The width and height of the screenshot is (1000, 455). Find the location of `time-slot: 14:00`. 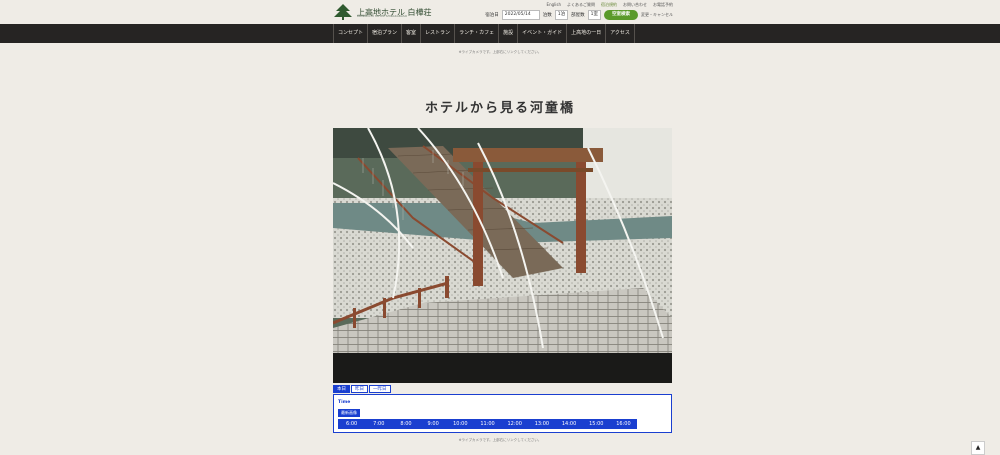

time-slot: 14:00 is located at coordinates (569, 424).